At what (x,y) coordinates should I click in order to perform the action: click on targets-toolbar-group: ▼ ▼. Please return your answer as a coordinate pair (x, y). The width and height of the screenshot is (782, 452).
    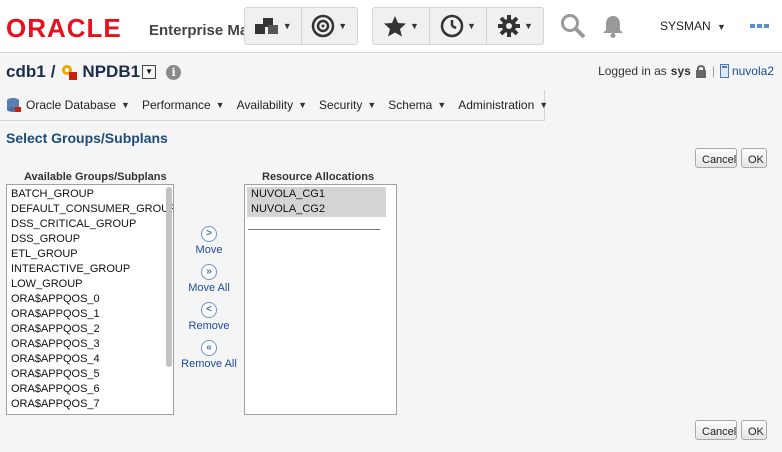
    Looking at the image, I should click on (301, 26).